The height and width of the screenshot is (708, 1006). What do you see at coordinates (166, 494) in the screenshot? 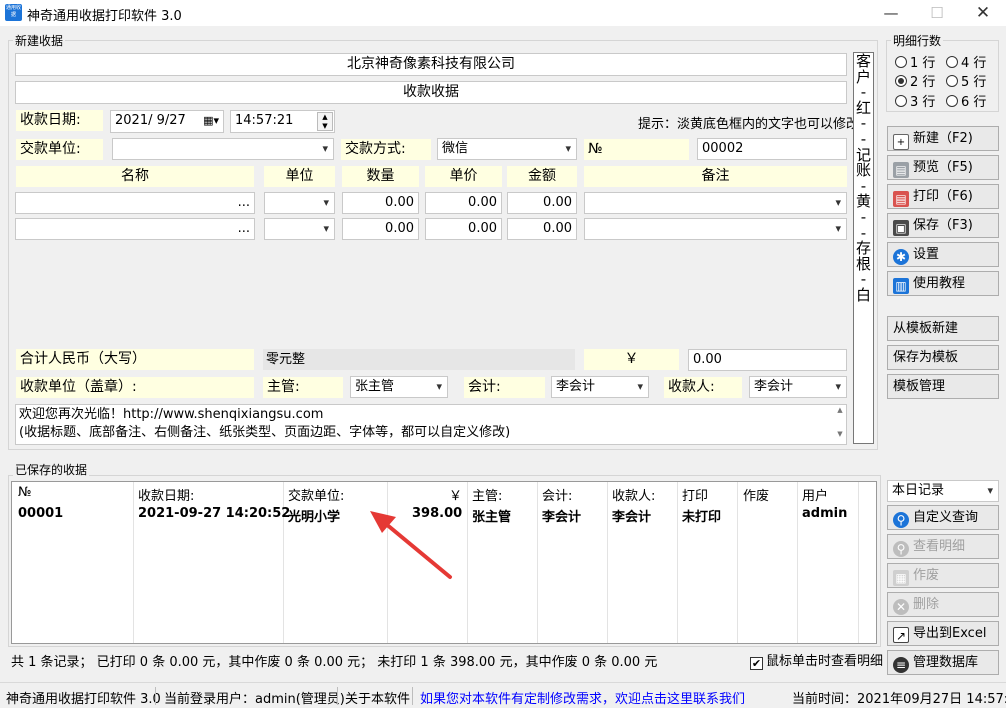
I see `table-header-date: 收款日期:` at bounding box center [166, 494].